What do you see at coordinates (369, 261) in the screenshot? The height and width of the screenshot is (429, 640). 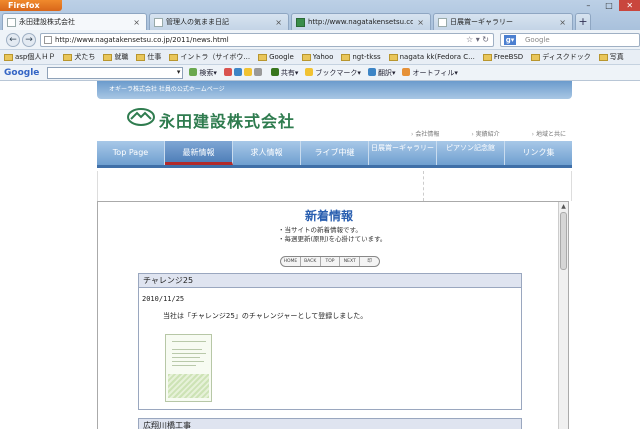 I see `print-icon: 印` at bounding box center [369, 261].